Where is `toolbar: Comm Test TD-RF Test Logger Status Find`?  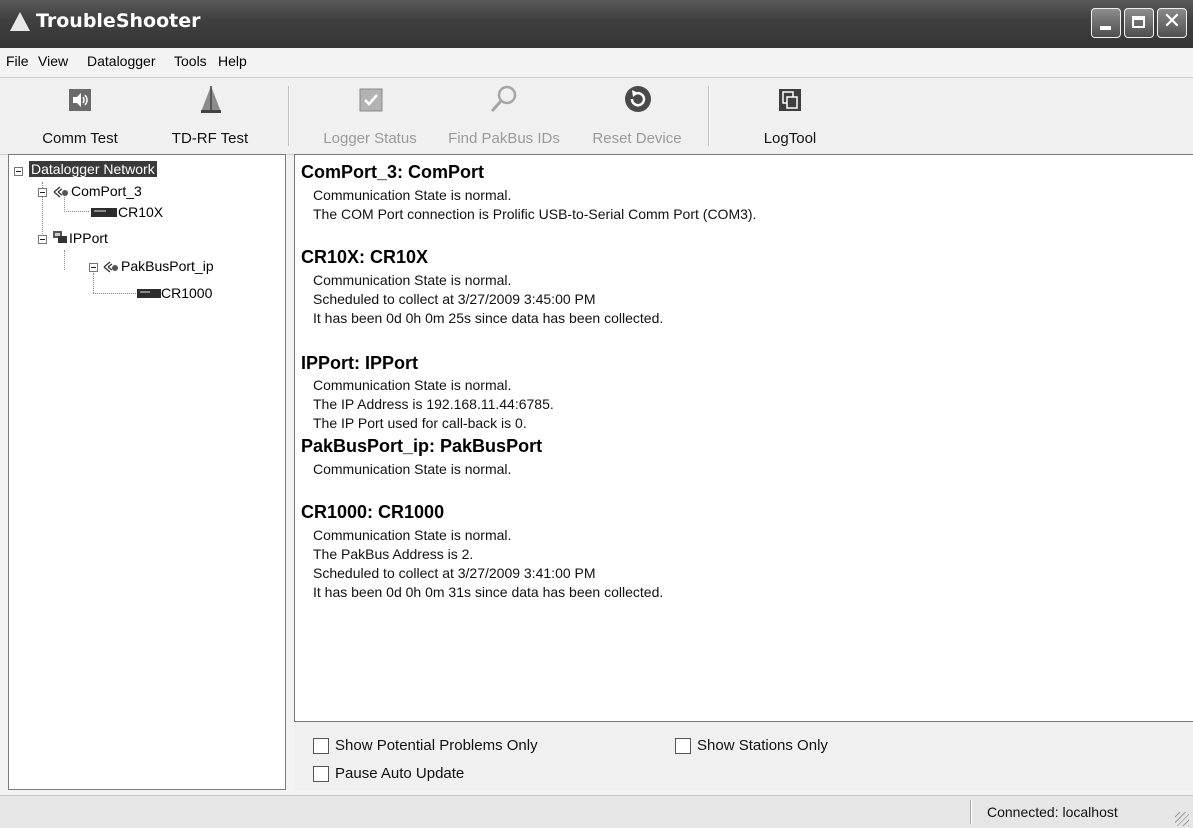 toolbar: Comm Test TD-RF Test Logger Status Find is located at coordinates (596, 116).